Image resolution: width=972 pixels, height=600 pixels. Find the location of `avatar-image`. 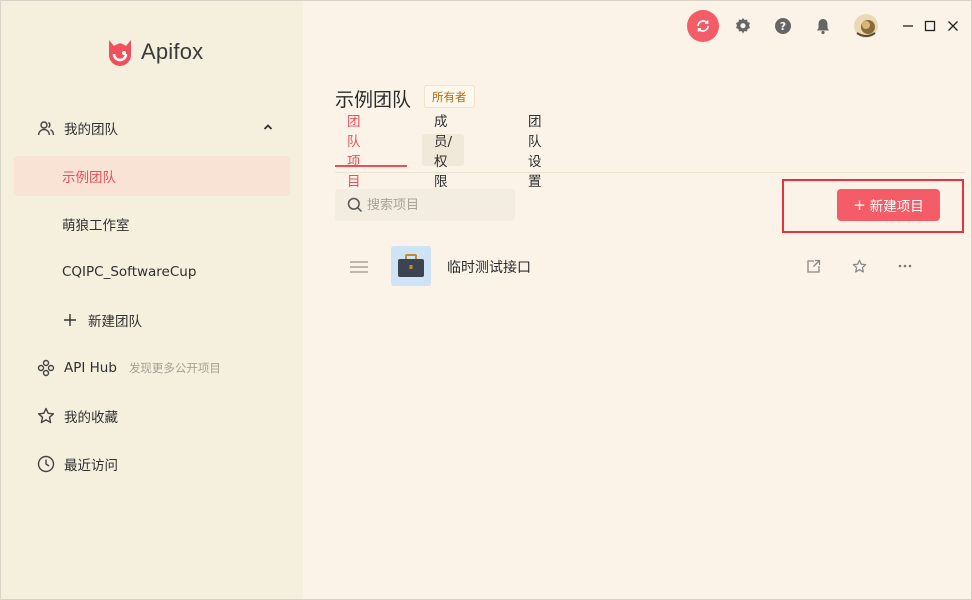

avatar-image is located at coordinates (866, 26).